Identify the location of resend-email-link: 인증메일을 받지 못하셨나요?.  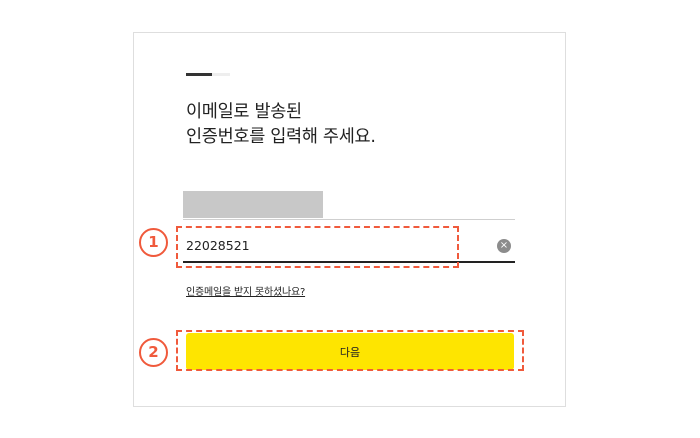
(245, 290).